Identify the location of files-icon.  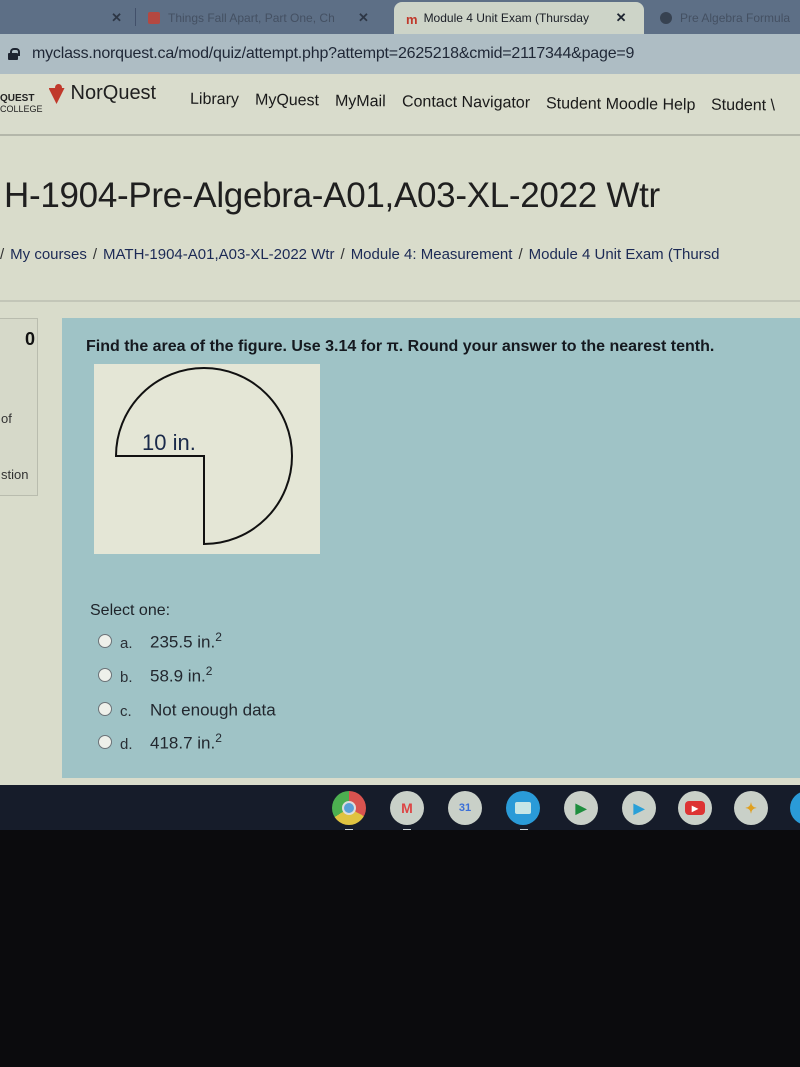
(523, 808).